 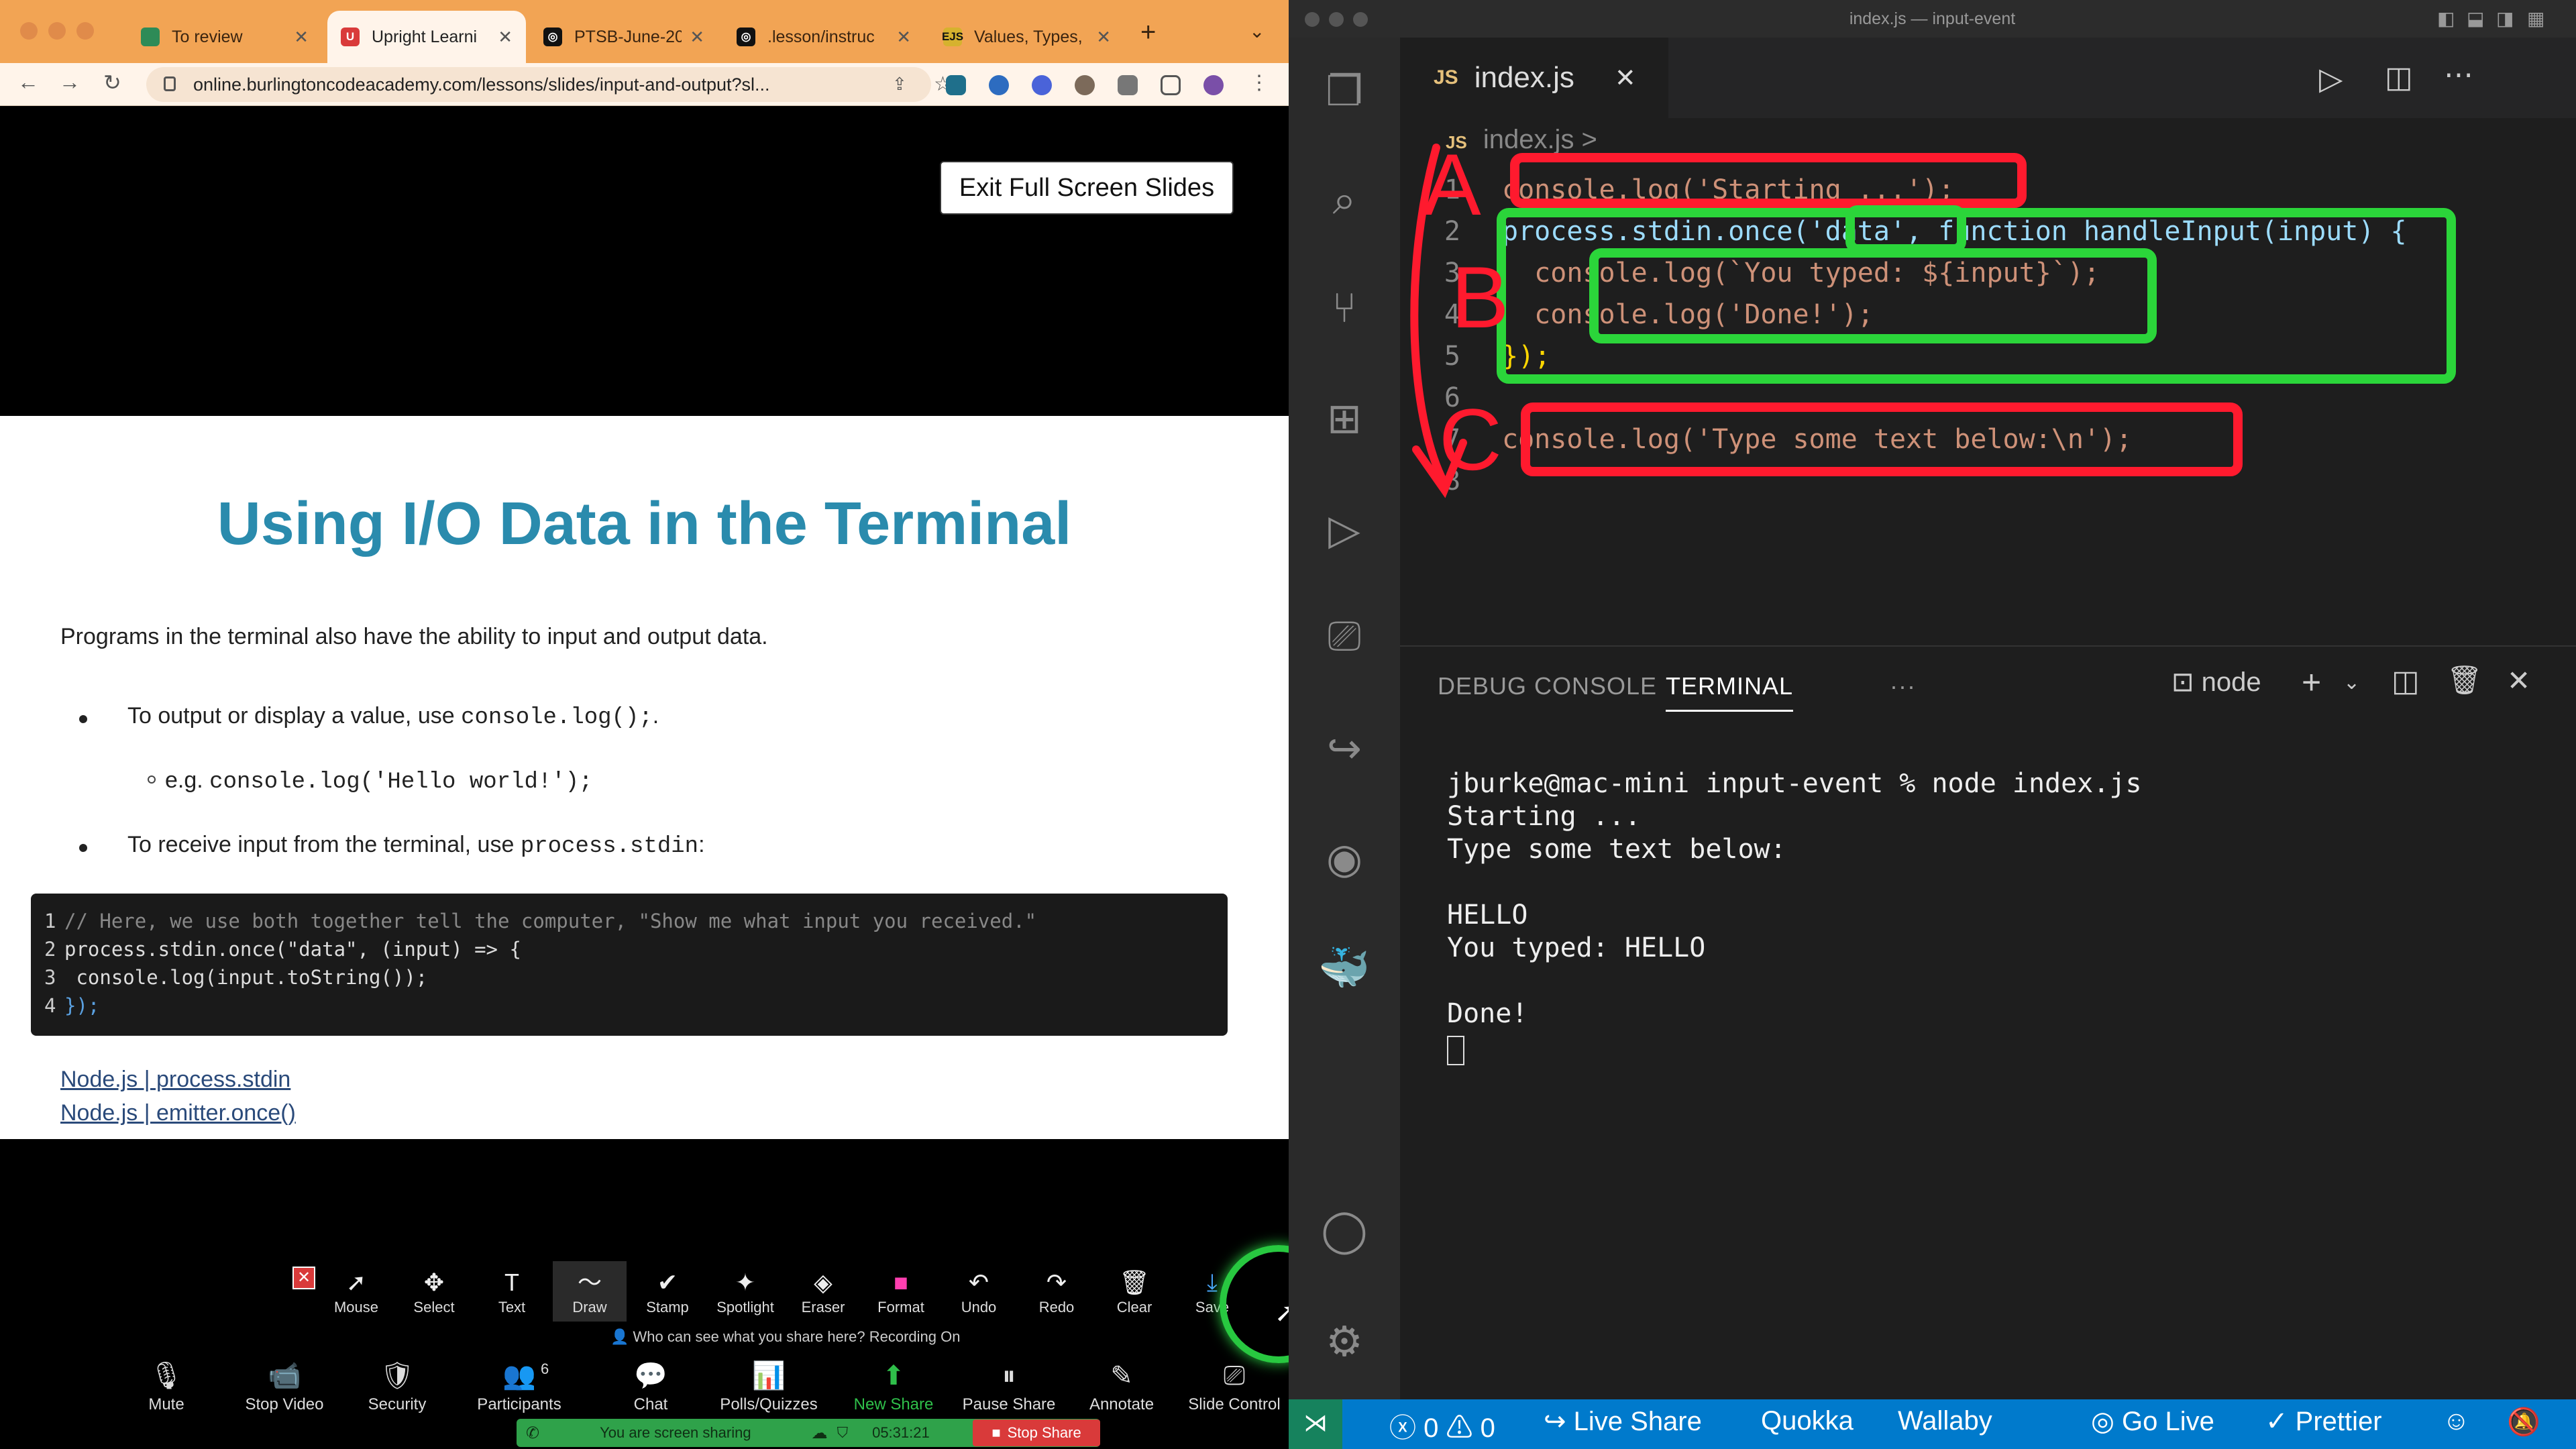 What do you see at coordinates (823, 1307) in the screenshot?
I see `annotate-tool-label: Eraser` at bounding box center [823, 1307].